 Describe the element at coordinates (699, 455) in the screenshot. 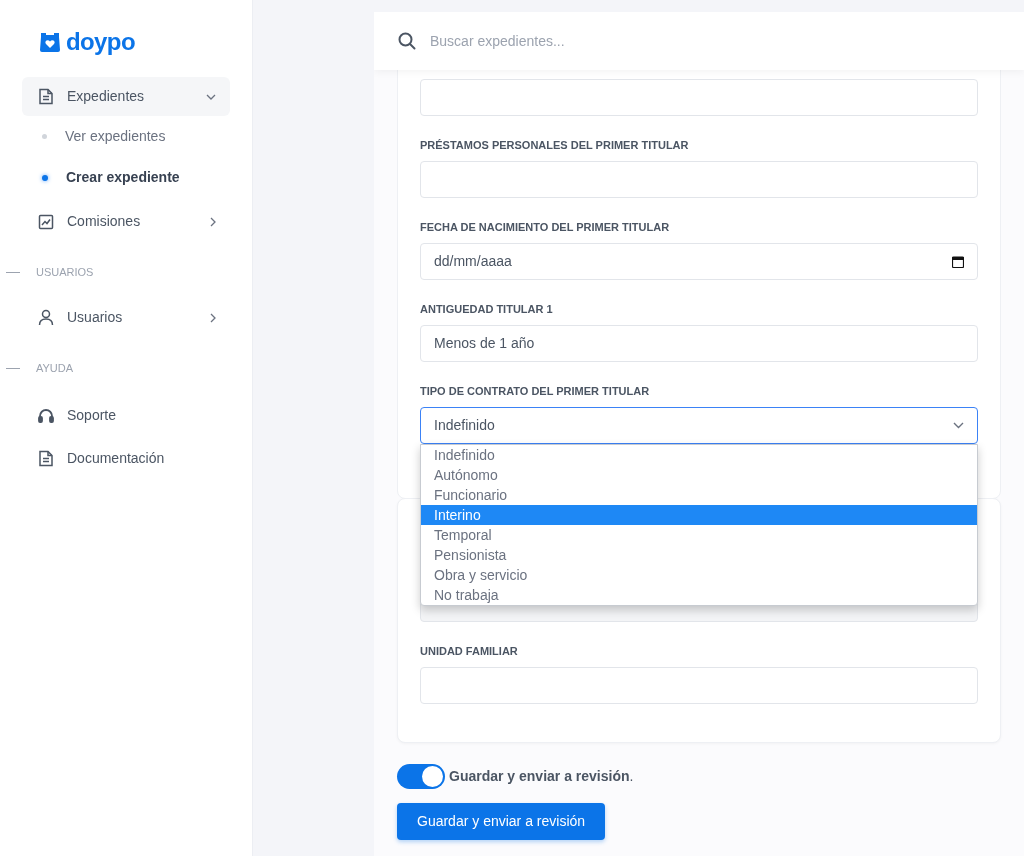

I see `dropdown-option: Indefinido` at that location.